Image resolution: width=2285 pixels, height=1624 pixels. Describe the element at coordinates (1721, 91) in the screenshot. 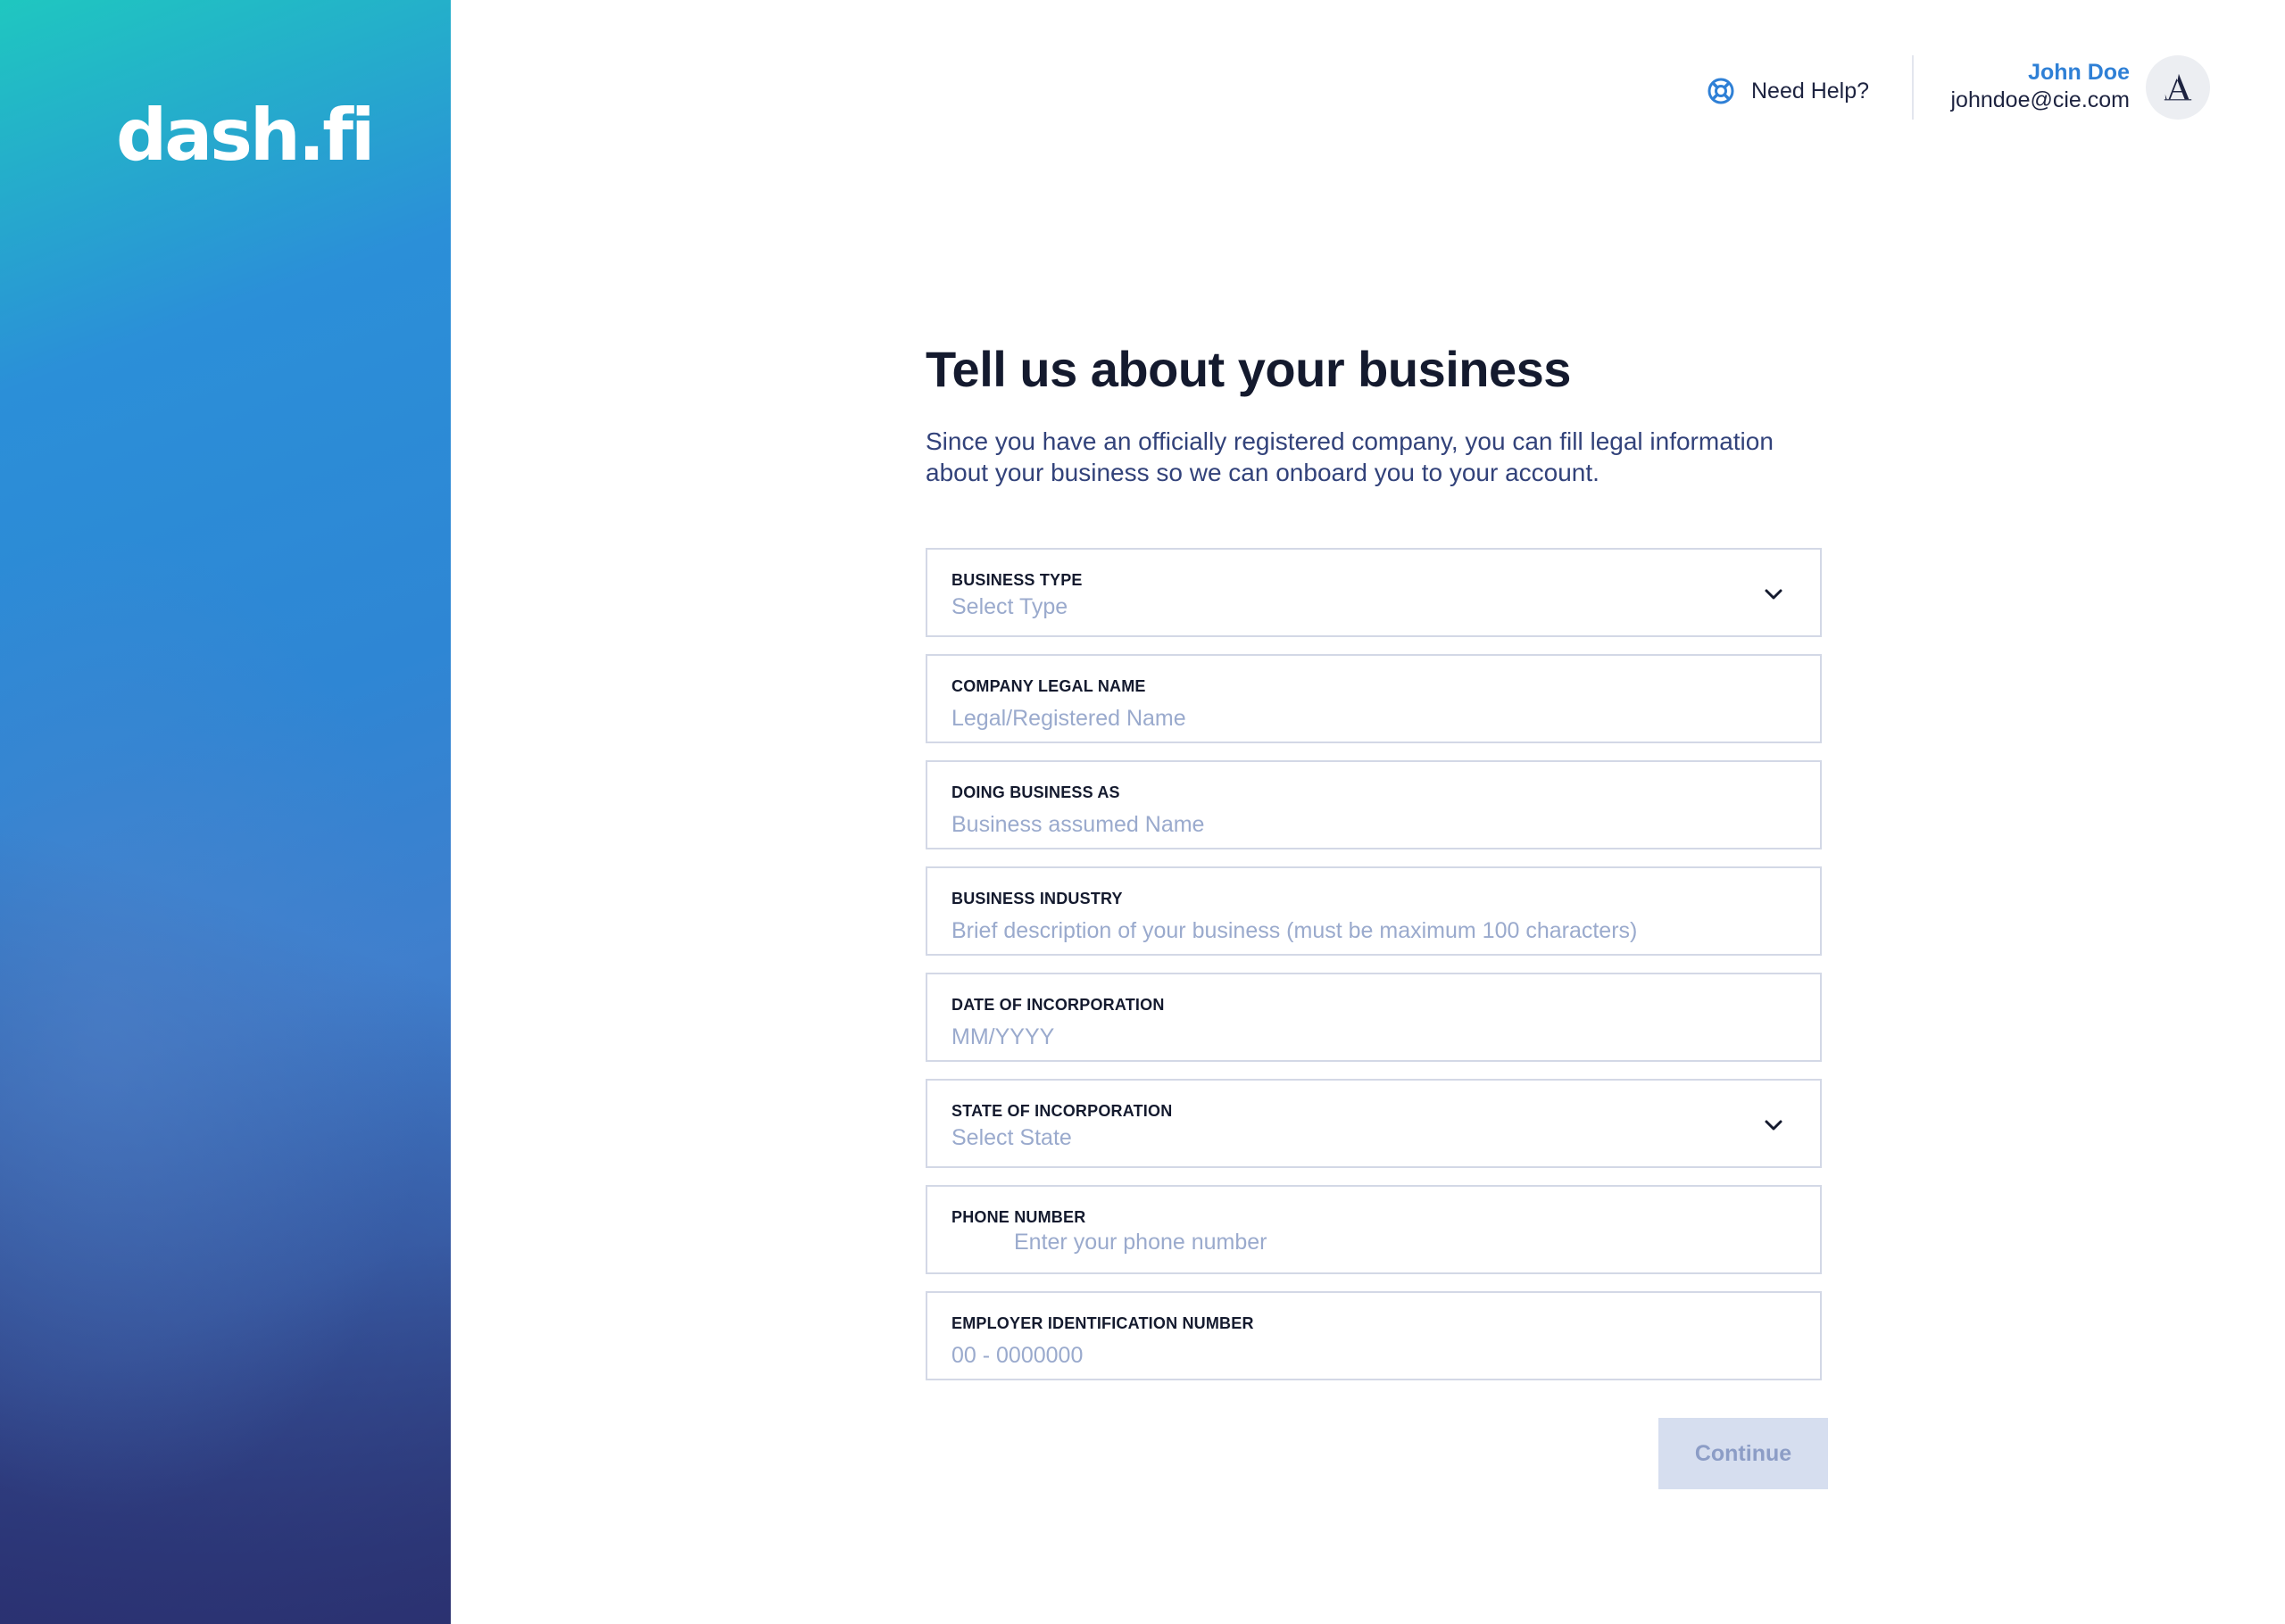

I see `lifebuoy-icon` at that location.